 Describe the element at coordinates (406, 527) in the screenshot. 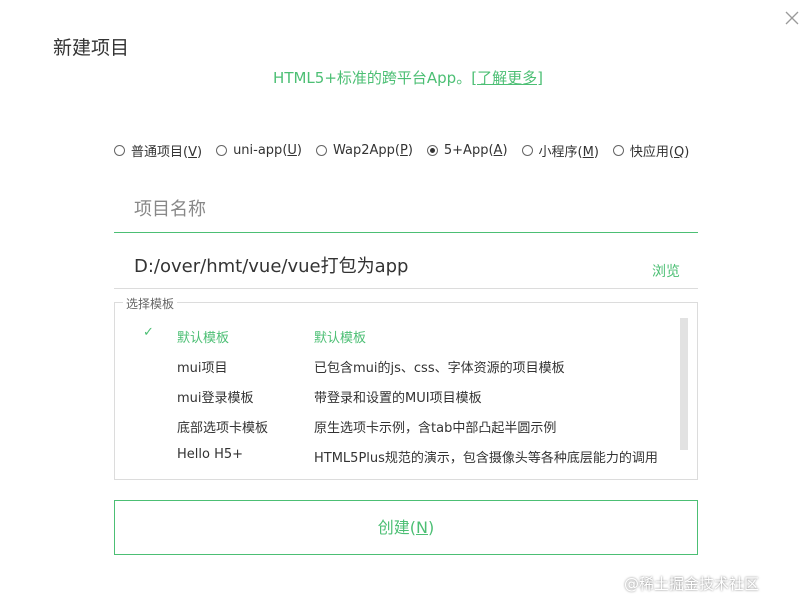

I see `create-button: 创建(N)` at that location.